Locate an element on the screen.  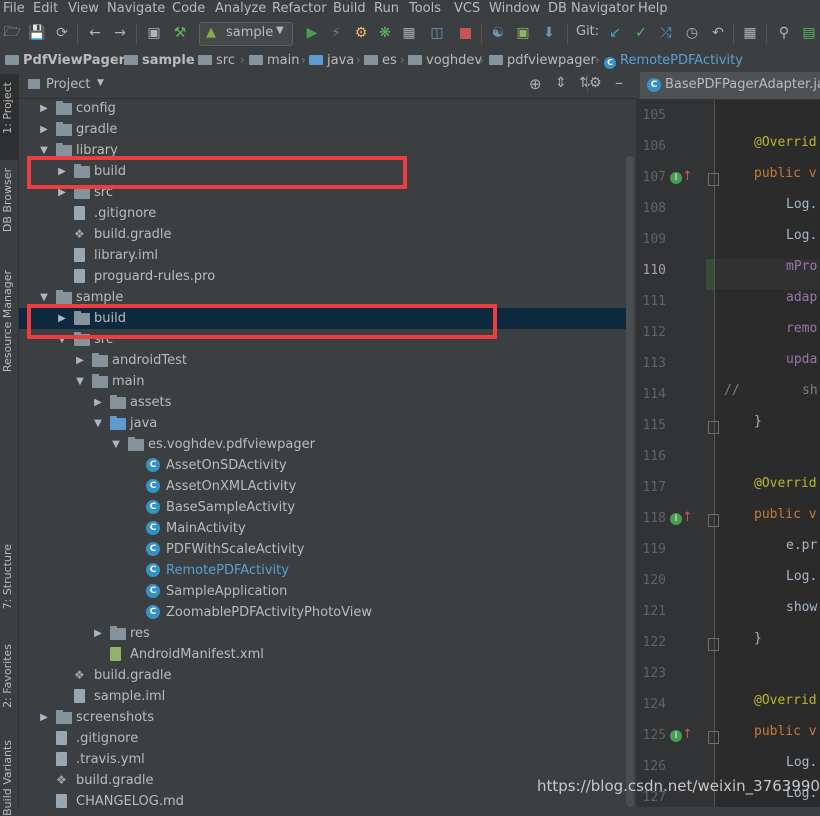
menu-build: Build is located at coordinates (349, 8).